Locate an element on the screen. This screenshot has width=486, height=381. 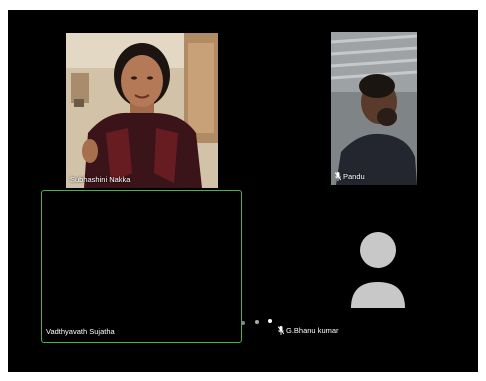
person-avatar-icon is located at coordinates (378, 270).